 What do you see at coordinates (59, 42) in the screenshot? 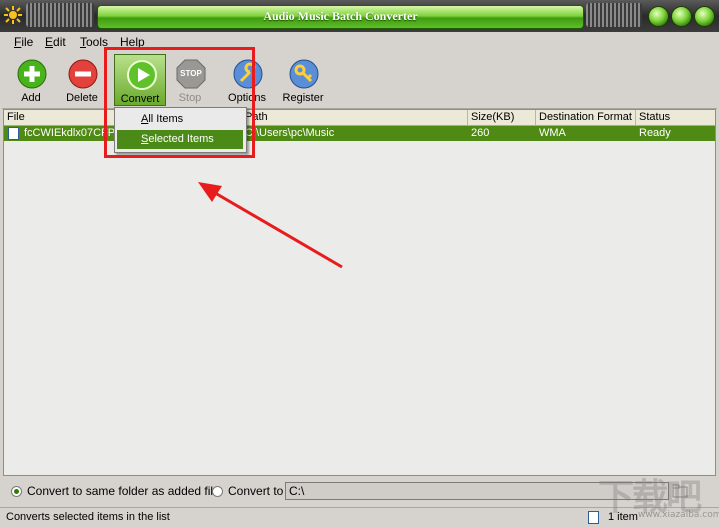
I see `menu-edit-label: dit` at bounding box center [59, 42].